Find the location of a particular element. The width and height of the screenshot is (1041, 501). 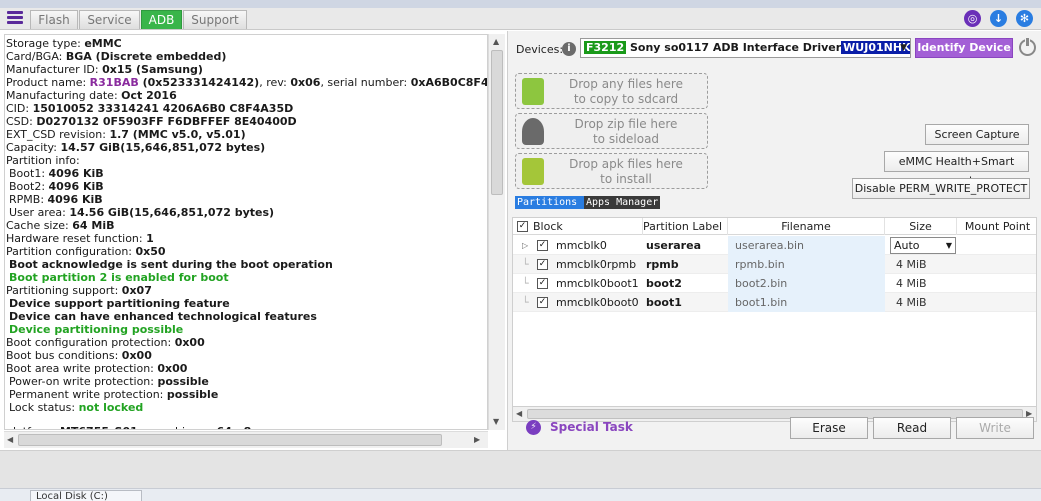

log-line: Device support partitioning feature is located at coordinates (118, 303).